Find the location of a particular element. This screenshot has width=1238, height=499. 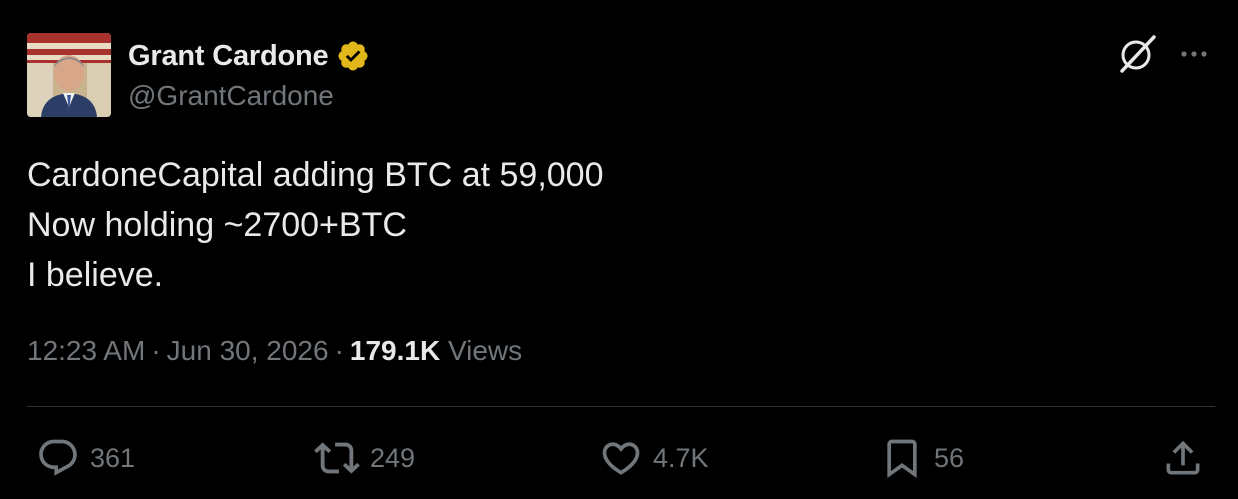

tweet-line: I believe. is located at coordinates (95, 275).